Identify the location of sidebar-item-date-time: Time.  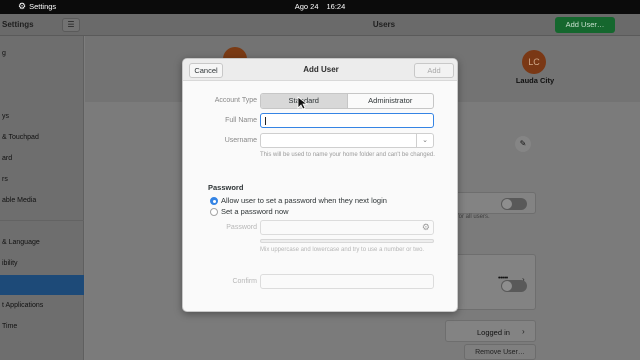
(42, 327).